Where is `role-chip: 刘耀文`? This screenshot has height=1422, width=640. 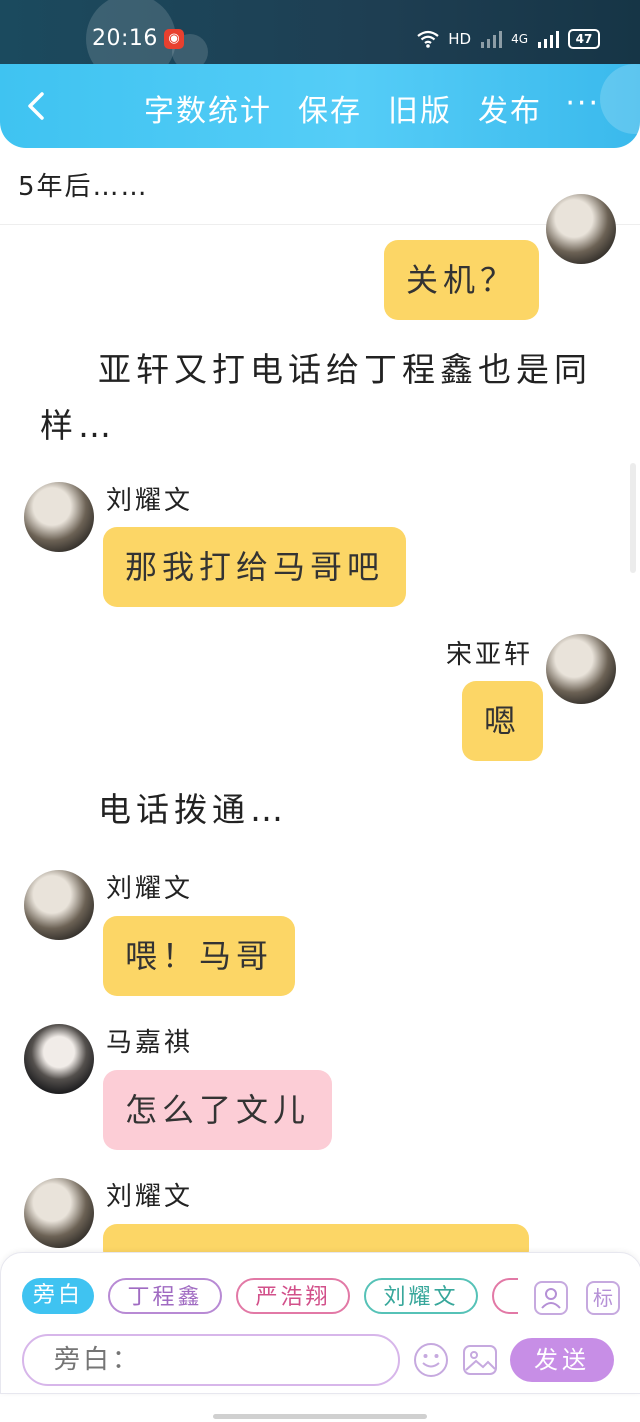
role-chip: 刘耀文 is located at coordinates (421, 1296).